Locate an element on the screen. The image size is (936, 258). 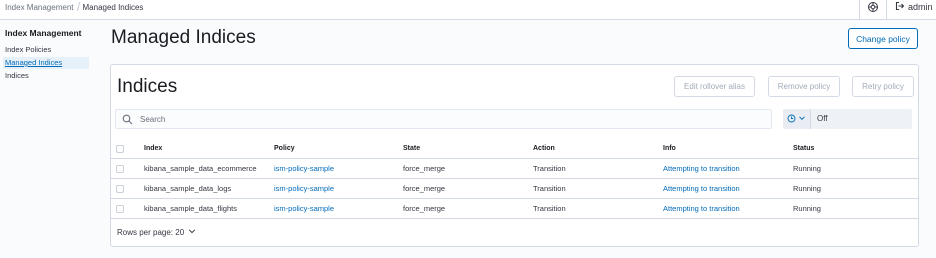
table-header-row: Index Policy State Action Info Status is located at coordinates (514, 149).